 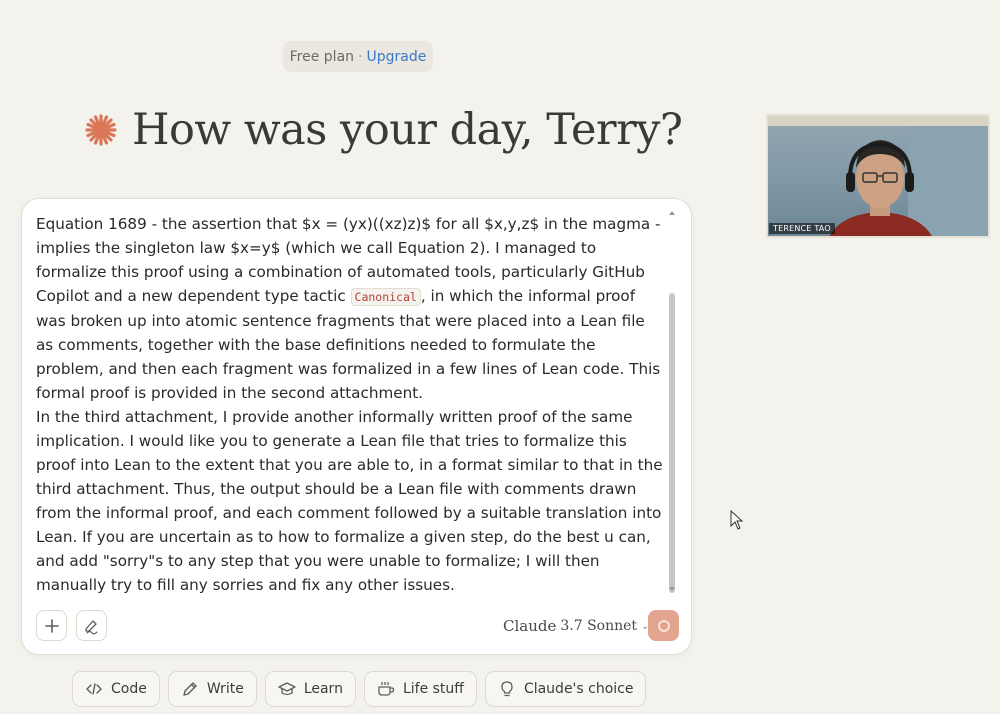 I want to click on graduation-cap-icon, so click(x=287, y=689).